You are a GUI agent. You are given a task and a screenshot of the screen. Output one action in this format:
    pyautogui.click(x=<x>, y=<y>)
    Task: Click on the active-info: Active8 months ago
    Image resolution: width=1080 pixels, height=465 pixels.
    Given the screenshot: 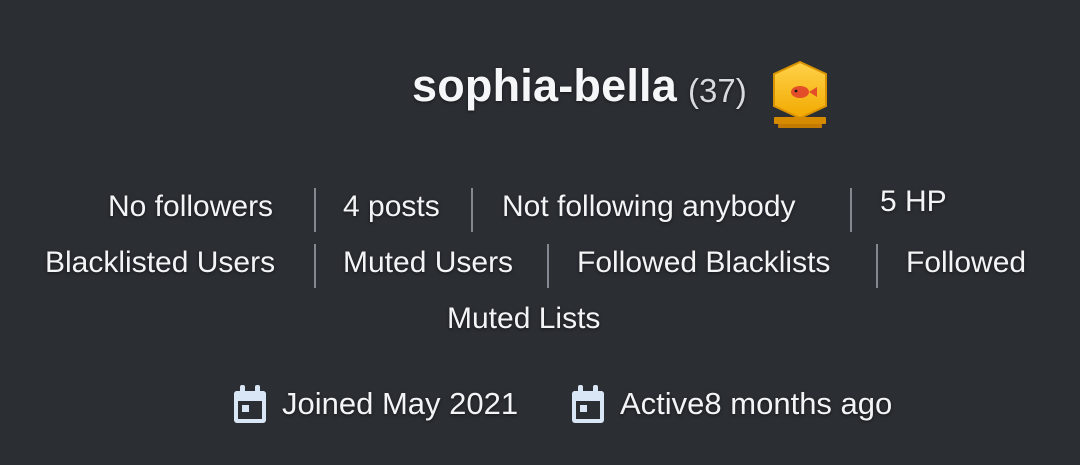 What is the action you would take?
    pyautogui.click(x=731, y=404)
    